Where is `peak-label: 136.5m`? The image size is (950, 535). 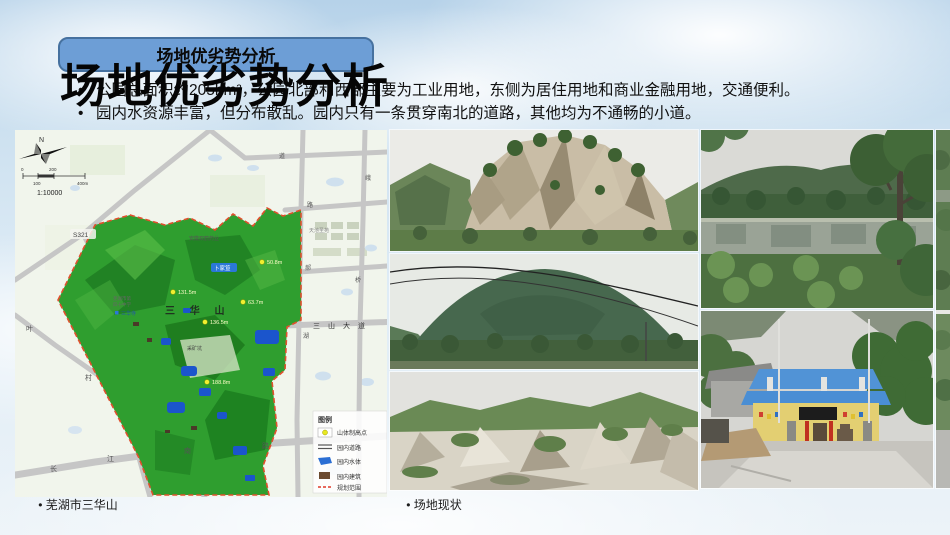
peak-label: 136.5m is located at coordinates (219, 323).